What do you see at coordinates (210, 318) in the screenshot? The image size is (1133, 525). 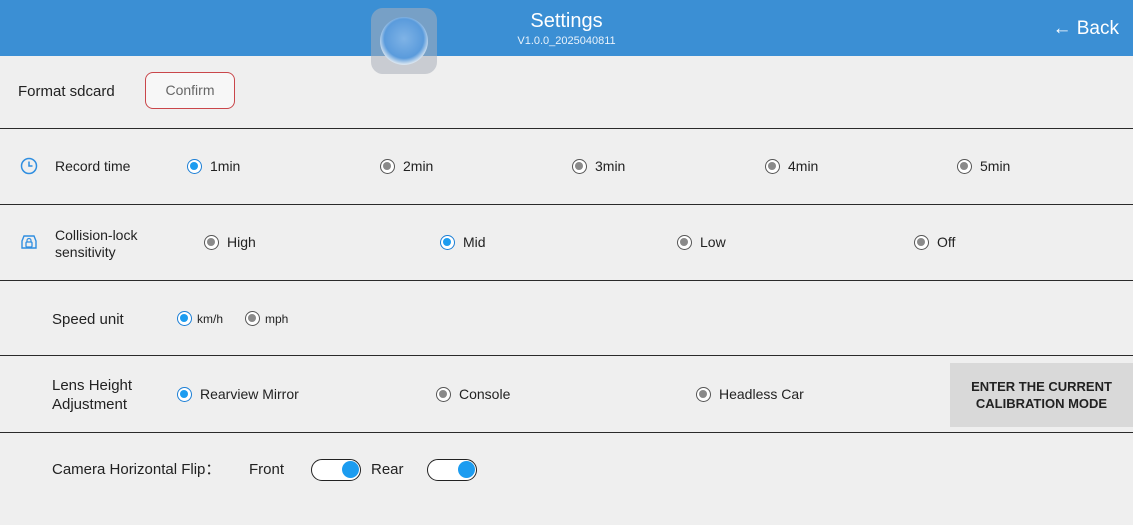 I see `option-label: km/h` at bounding box center [210, 318].